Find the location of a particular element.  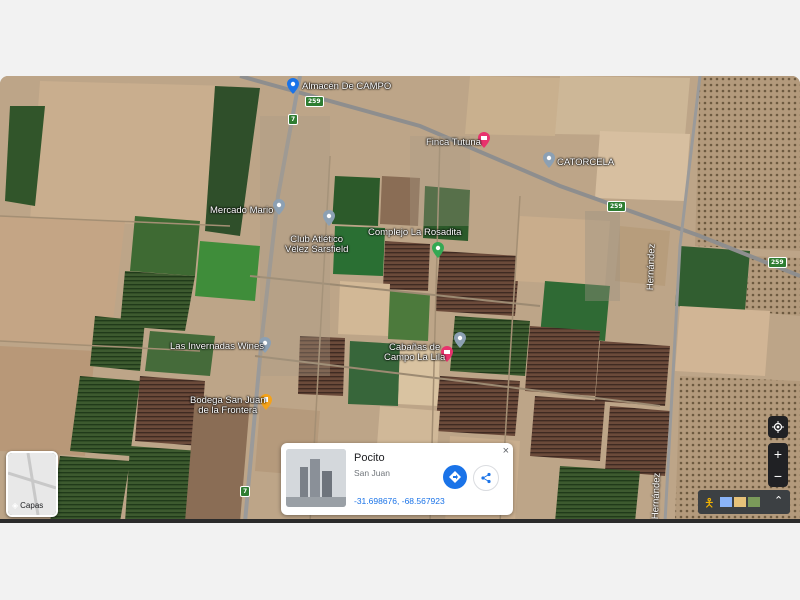

directions-button is located at coordinates (455, 477).